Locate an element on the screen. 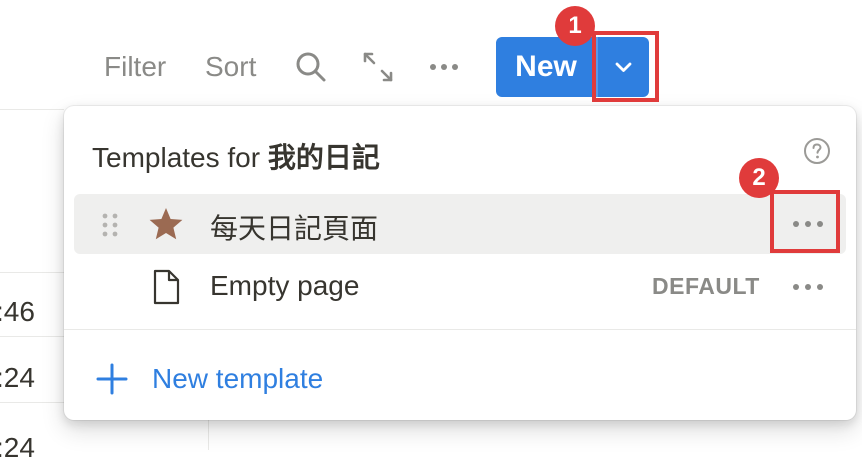 The width and height of the screenshot is (862, 464). annotation-highlight-dropdown is located at coordinates (625, 66).